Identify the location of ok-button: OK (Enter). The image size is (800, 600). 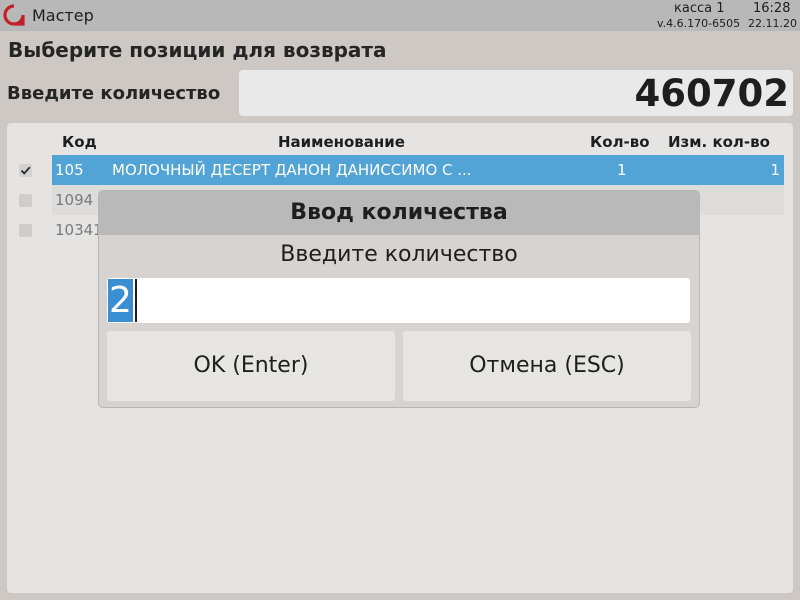
(251, 366).